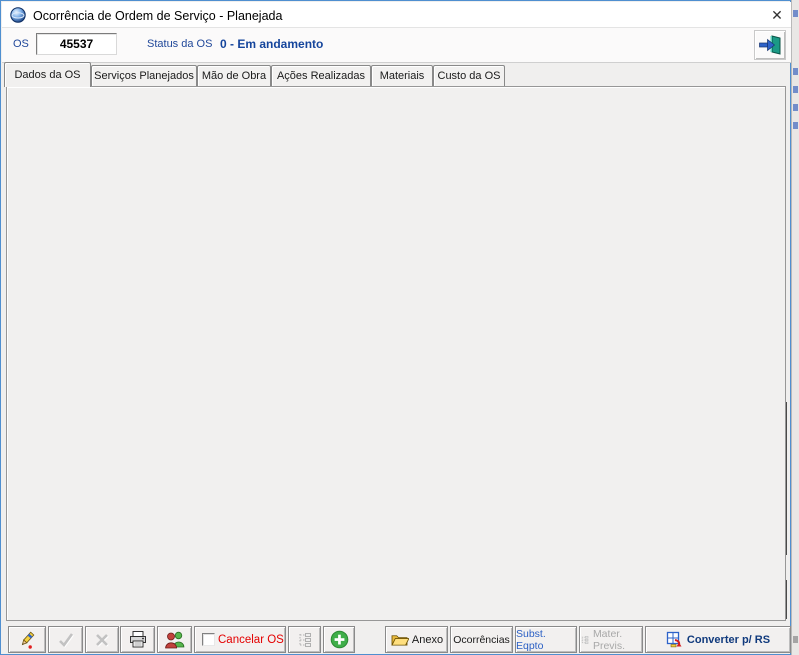 This screenshot has height=655, width=799. Describe the element at coordinates (777, 15) in the screenshot. I see `close-icon: ✕` at that location.